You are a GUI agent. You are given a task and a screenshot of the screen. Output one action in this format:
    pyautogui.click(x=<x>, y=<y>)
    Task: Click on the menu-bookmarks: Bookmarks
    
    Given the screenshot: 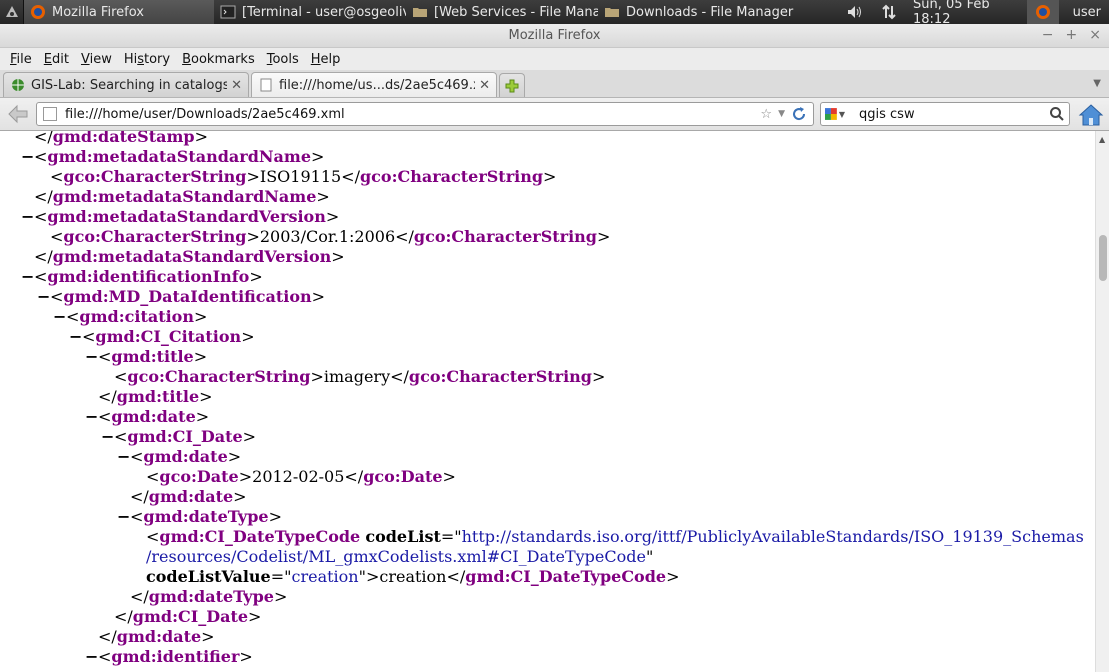 What is the action you would take?
    pyautogui.click(x=218, y=59)
    